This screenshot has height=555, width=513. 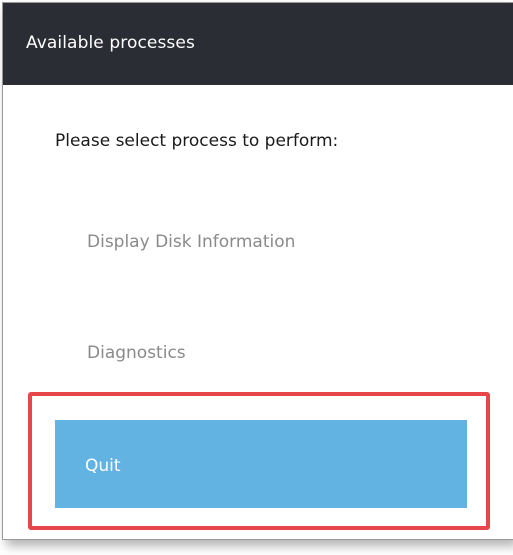 What do you see at coordinates (110, 43) in the screenshot?
I see `window-title: Available processes` at bounding box center [110, 43].